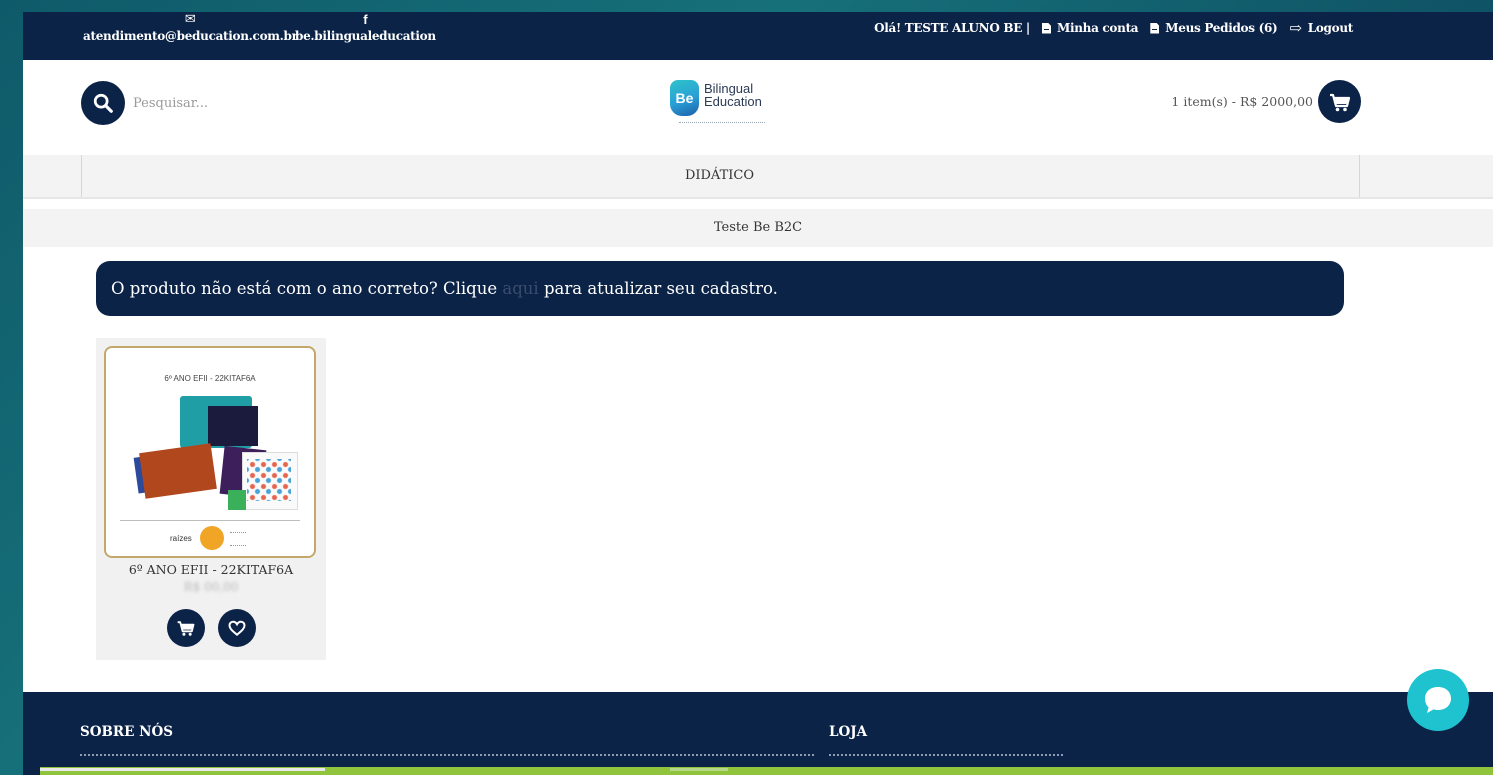 The width and height of the screenshot is (1493, 775). Describe the element at coordinates (270, 481) in the screenshot. I see `kit-sticker-sheet` at that location.